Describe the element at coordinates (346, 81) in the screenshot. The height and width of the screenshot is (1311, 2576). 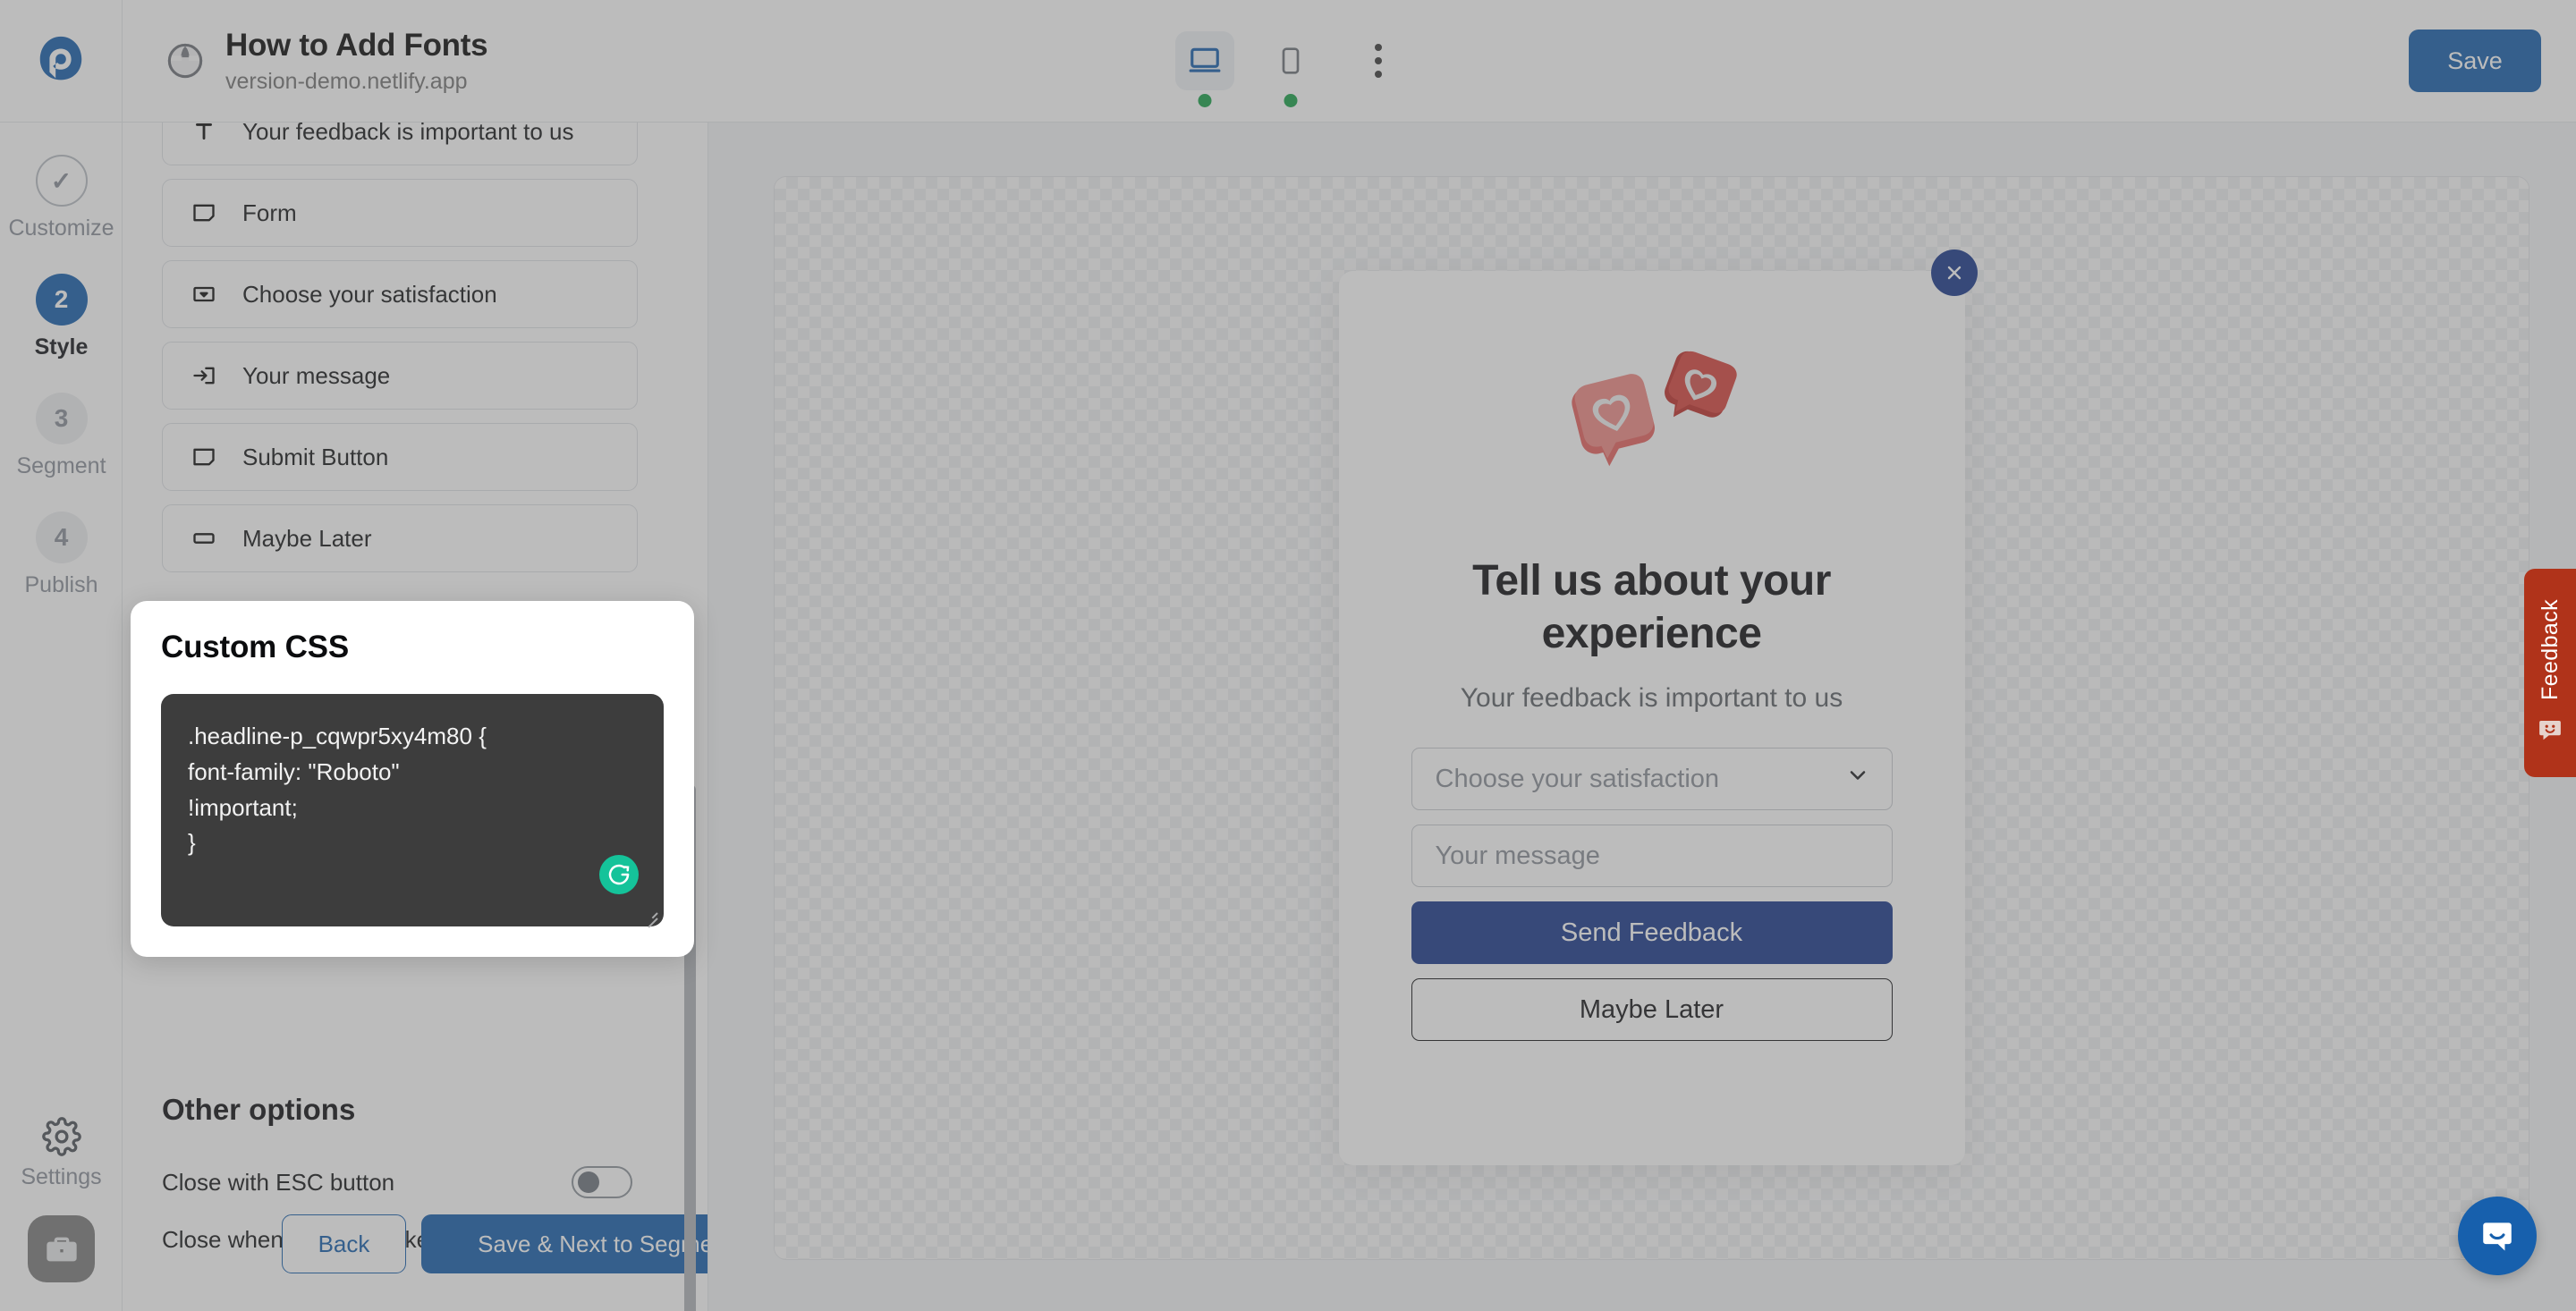
I see `page-subtitle: version-demo.netlify.app` at that location.